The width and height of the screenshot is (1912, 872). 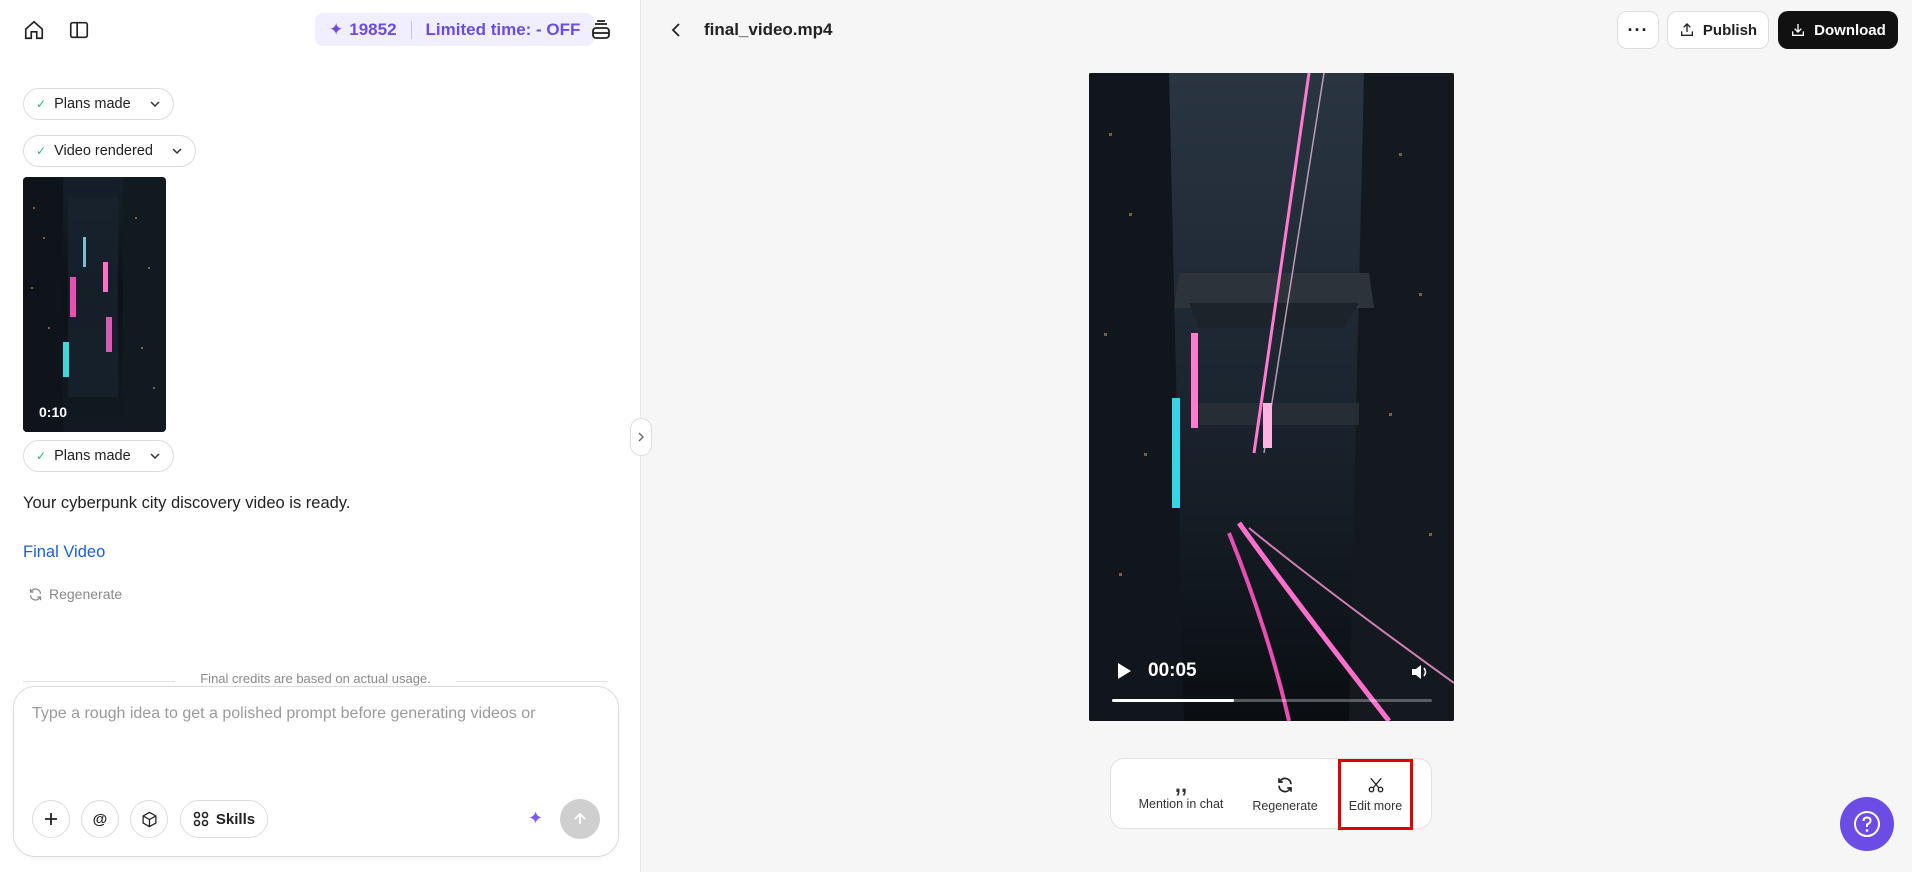 I want to click on video-player: 00:05, so click(x=1271, y=397).